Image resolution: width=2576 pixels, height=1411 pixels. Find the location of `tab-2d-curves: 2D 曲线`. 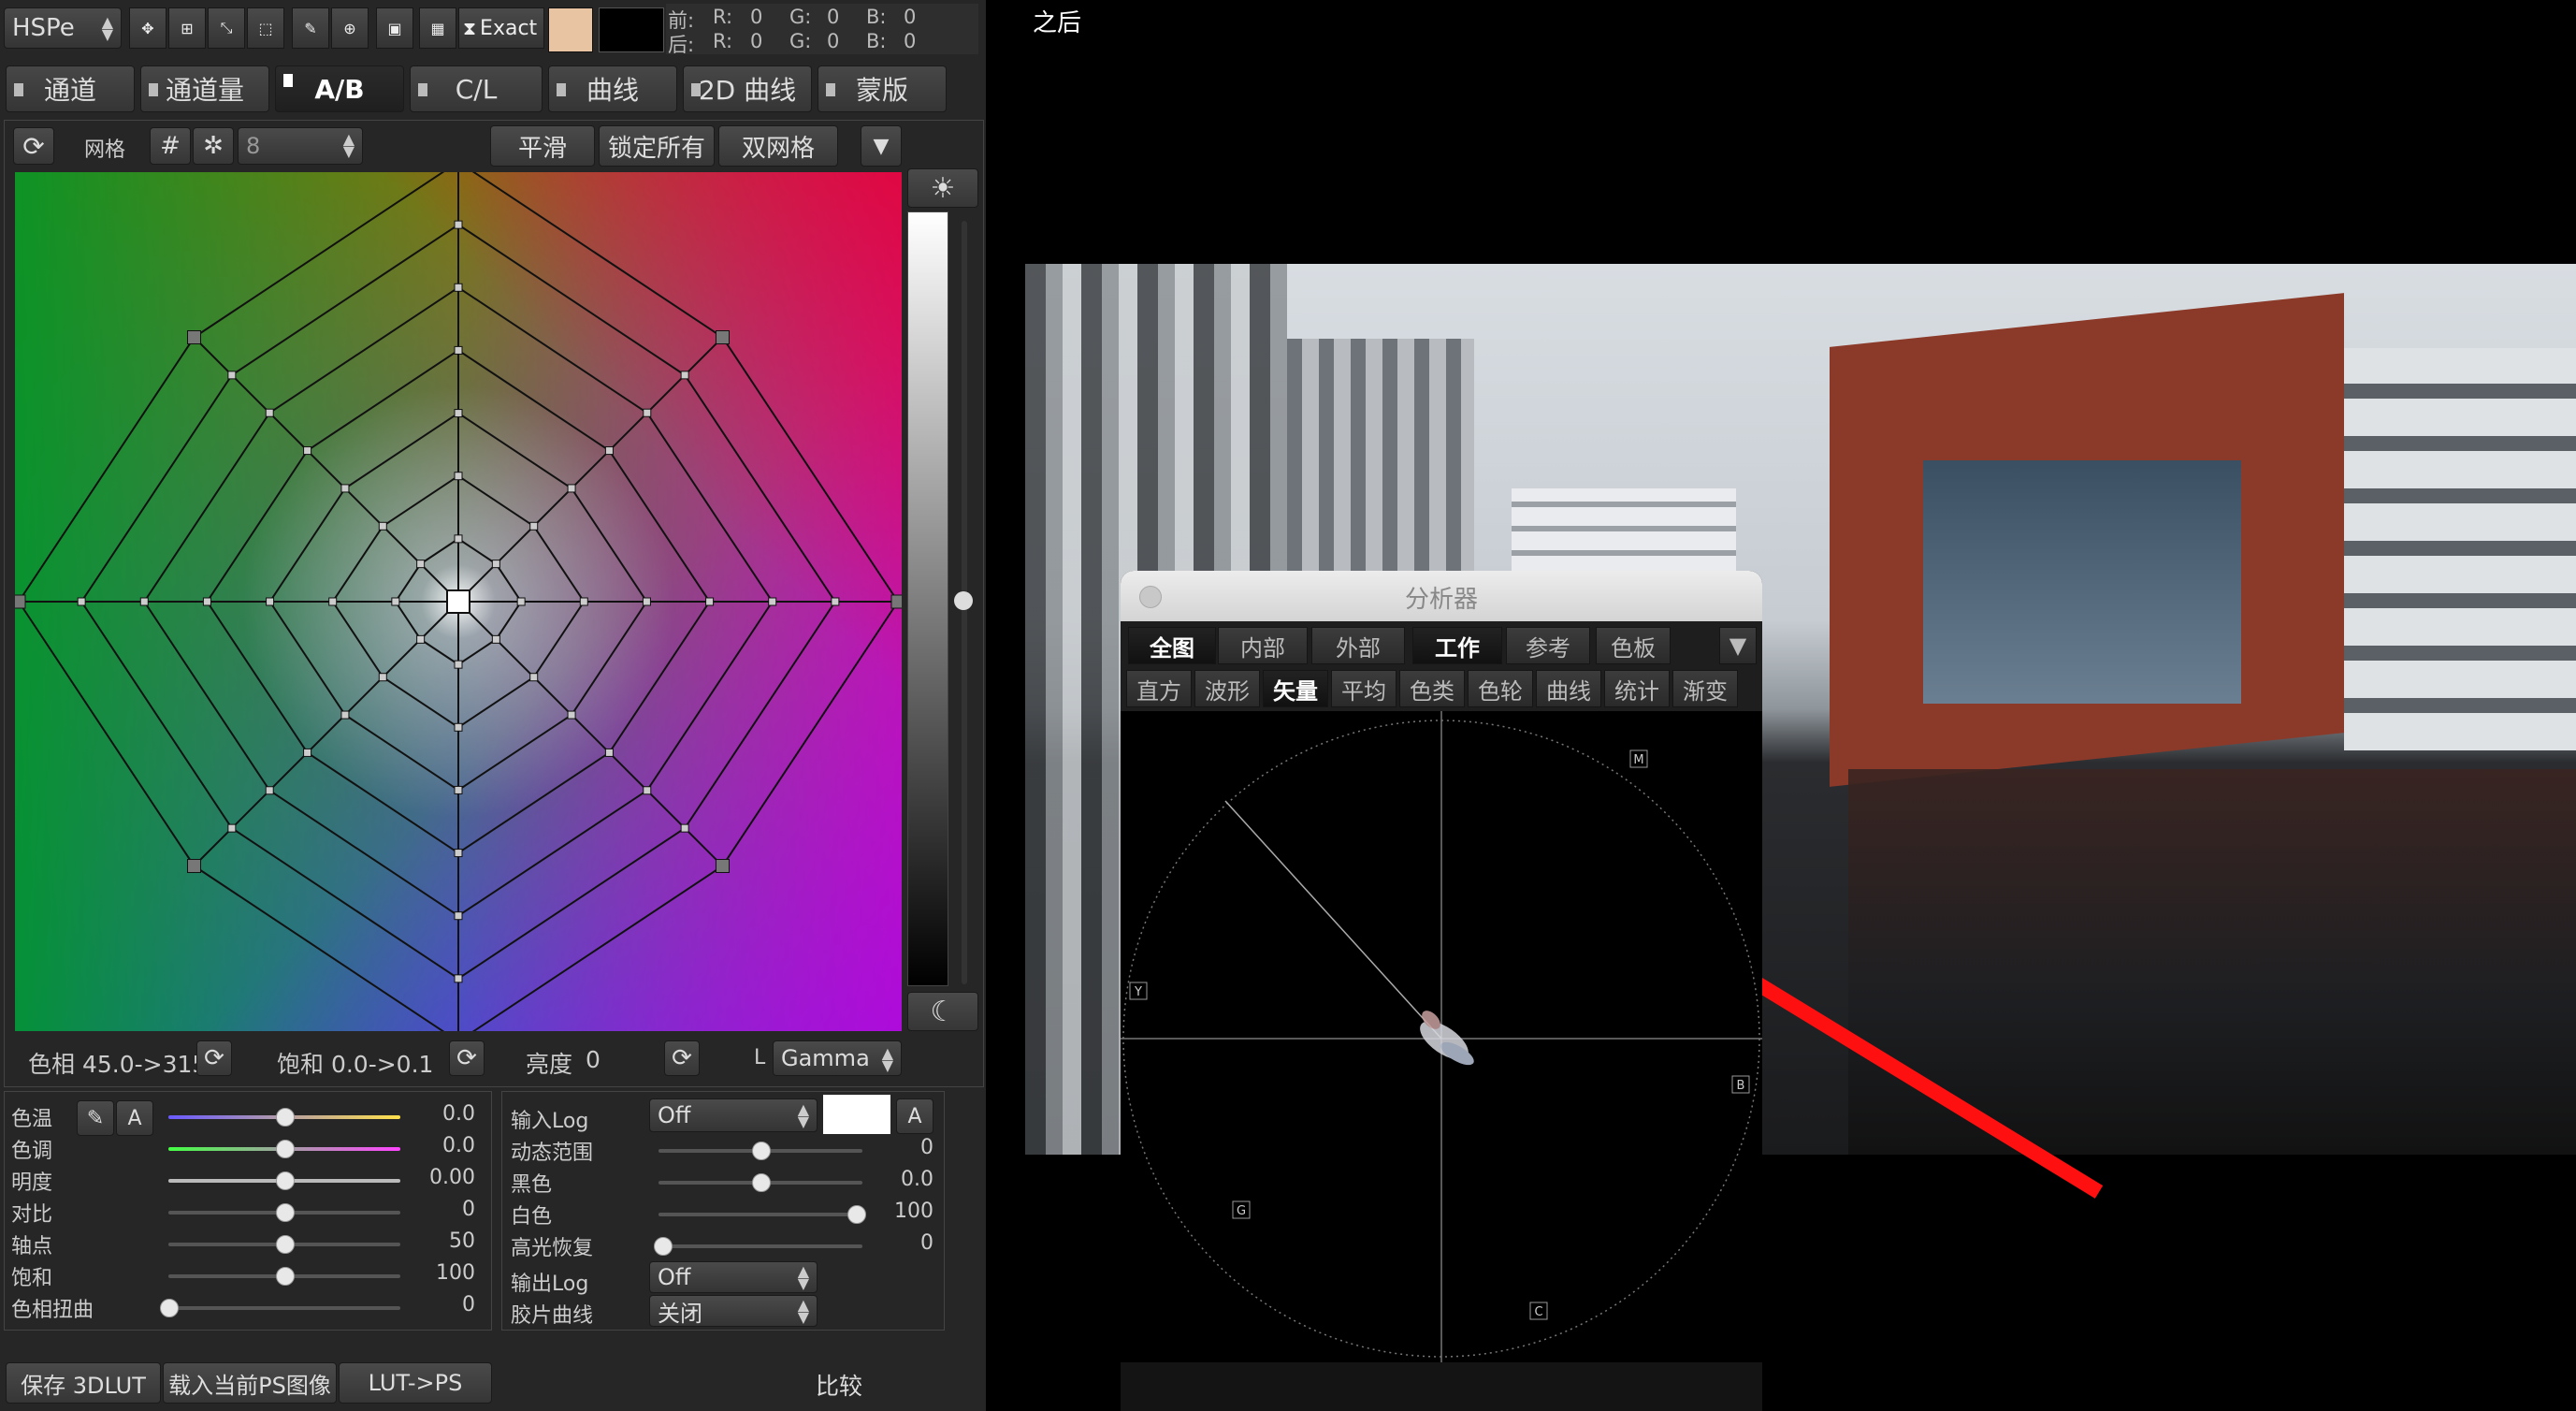

tab-2d-curves: 2D 曲线 is located at coordinates (747, 88).